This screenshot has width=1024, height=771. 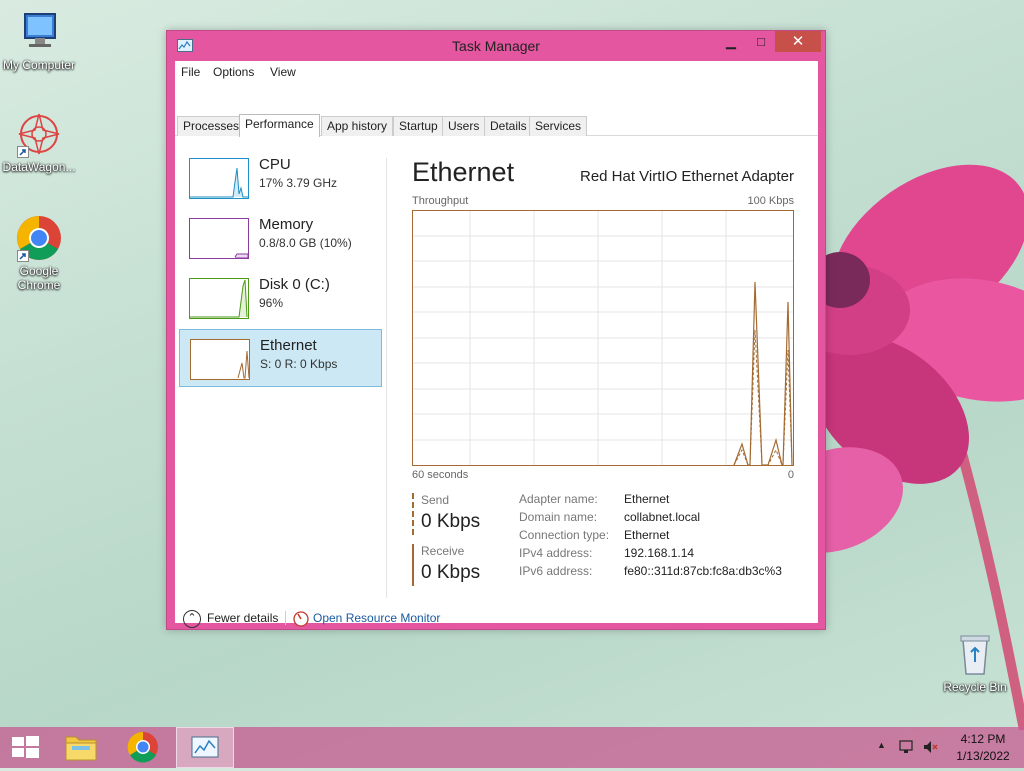 What do you see at coordinates (463, 172) in the screenshot?
I see `panel-title: Ethernet` at bounding box center [463, 172].